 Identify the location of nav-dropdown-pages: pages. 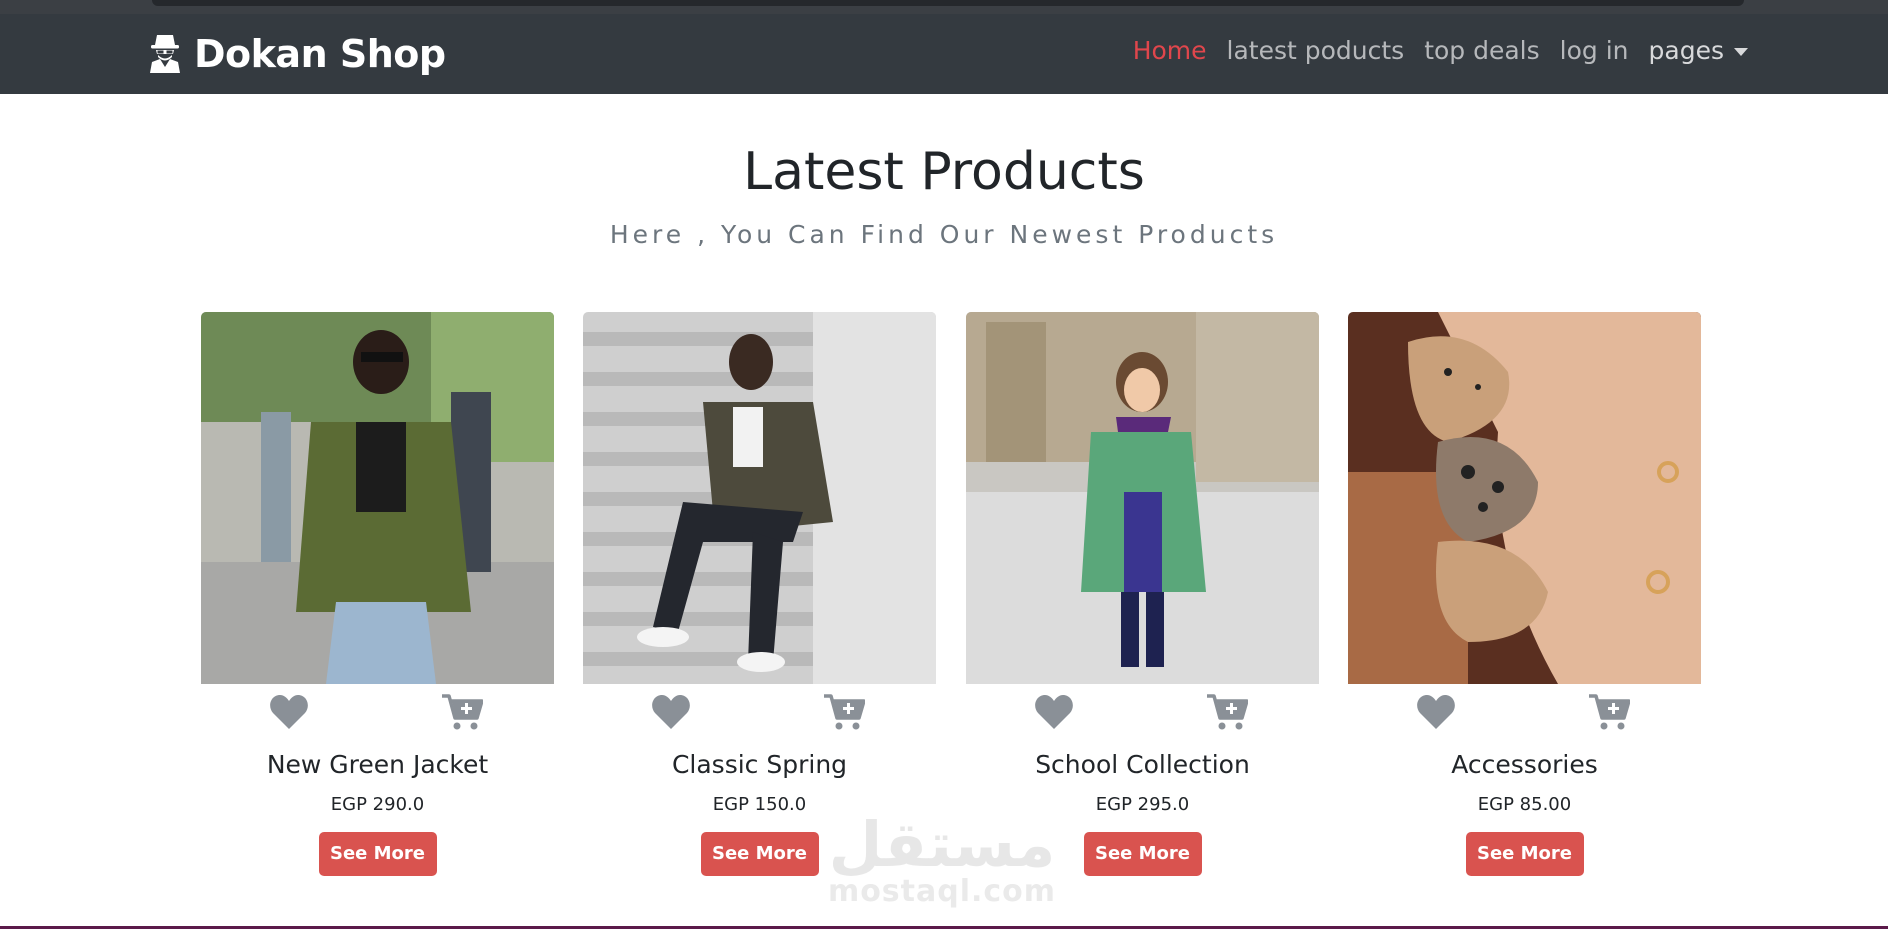
(1698, 50).